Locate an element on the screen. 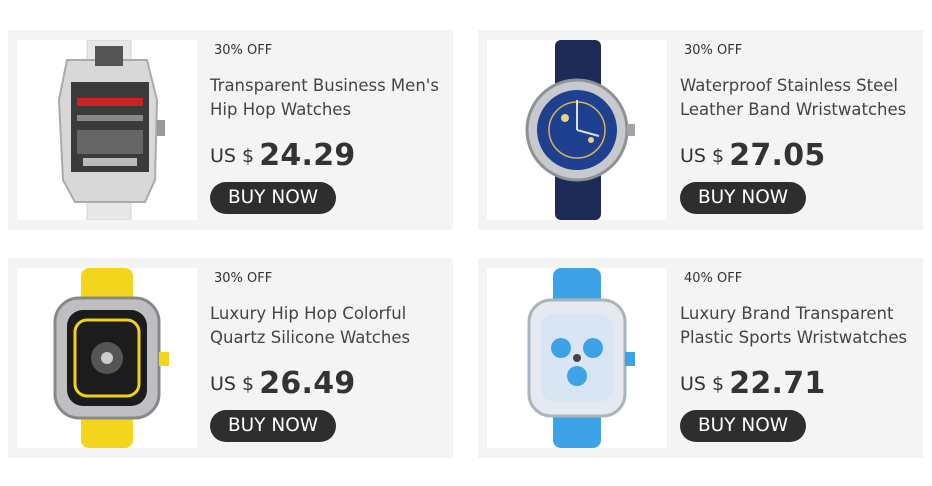  price-amount: 24.29 is located at coordinates (307, 155).